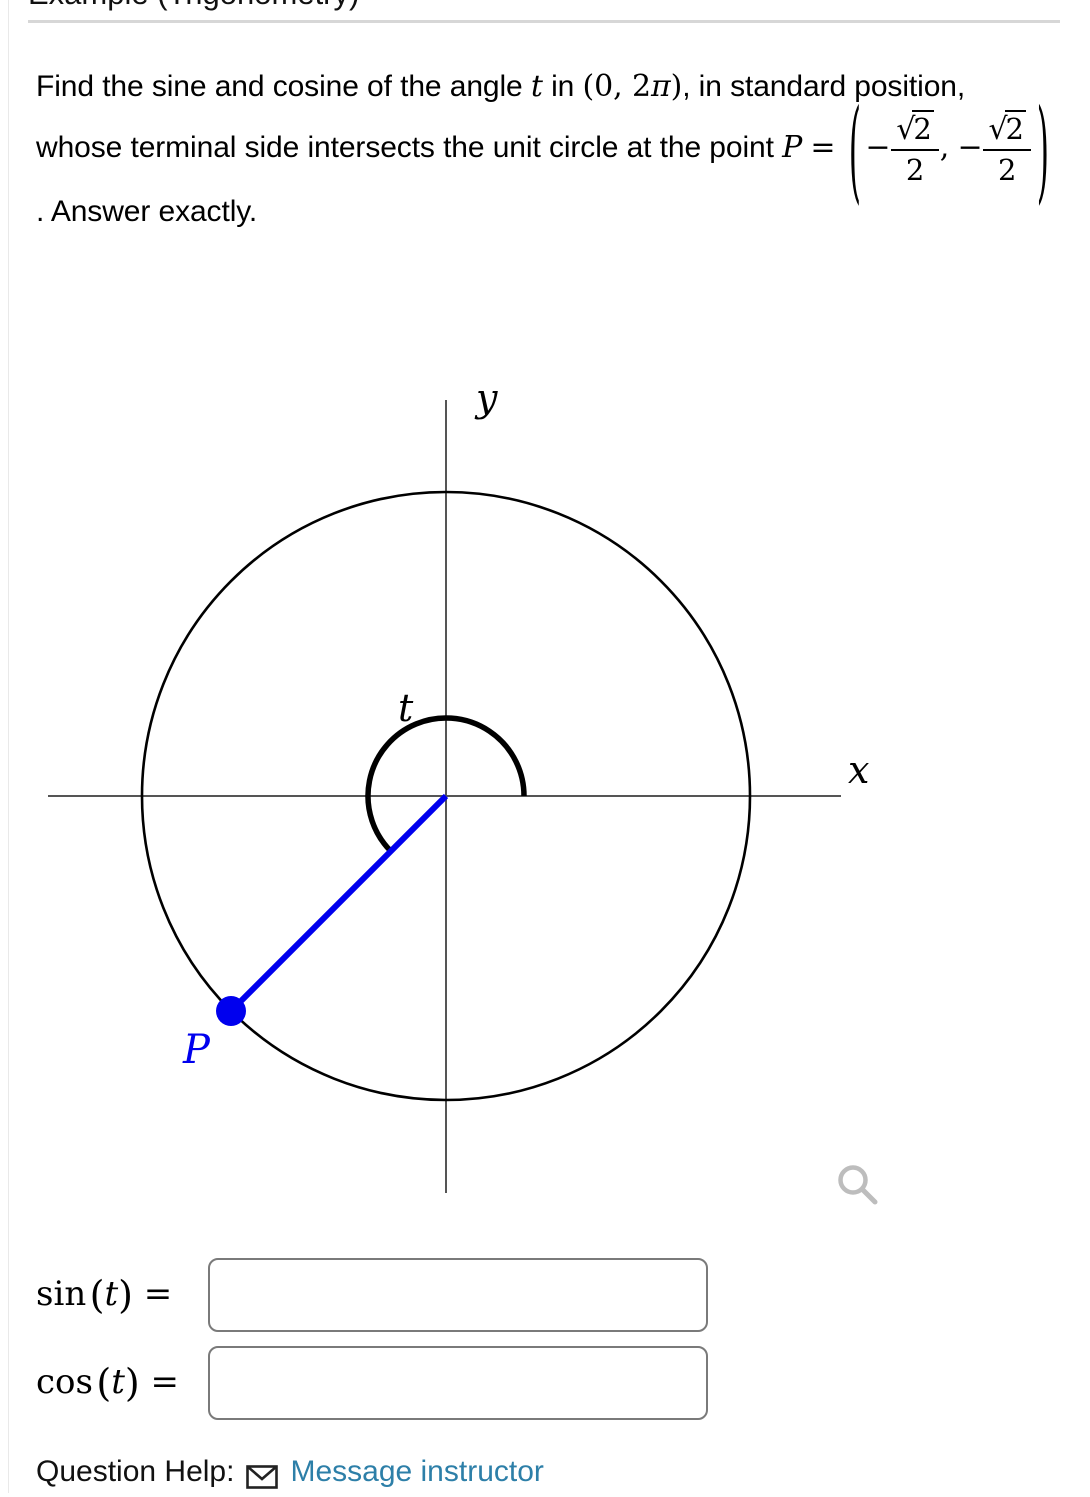 The height and width of the screenshot is (1497, 1090). What do you see at coordinates (111, 1294) in the screenshot?
I see `sin-variable: t` at bounding box center [111, 1294].